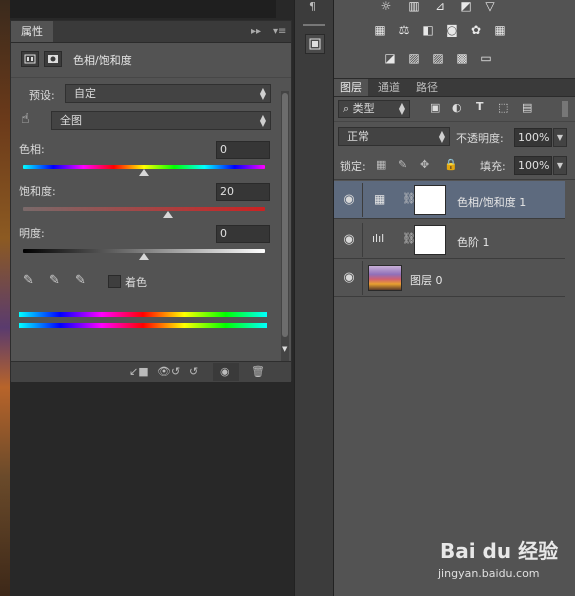  Describe the element at coordinates (451, 164) in the screenshot. I see `lock-all-icon: 🔒` at that location.